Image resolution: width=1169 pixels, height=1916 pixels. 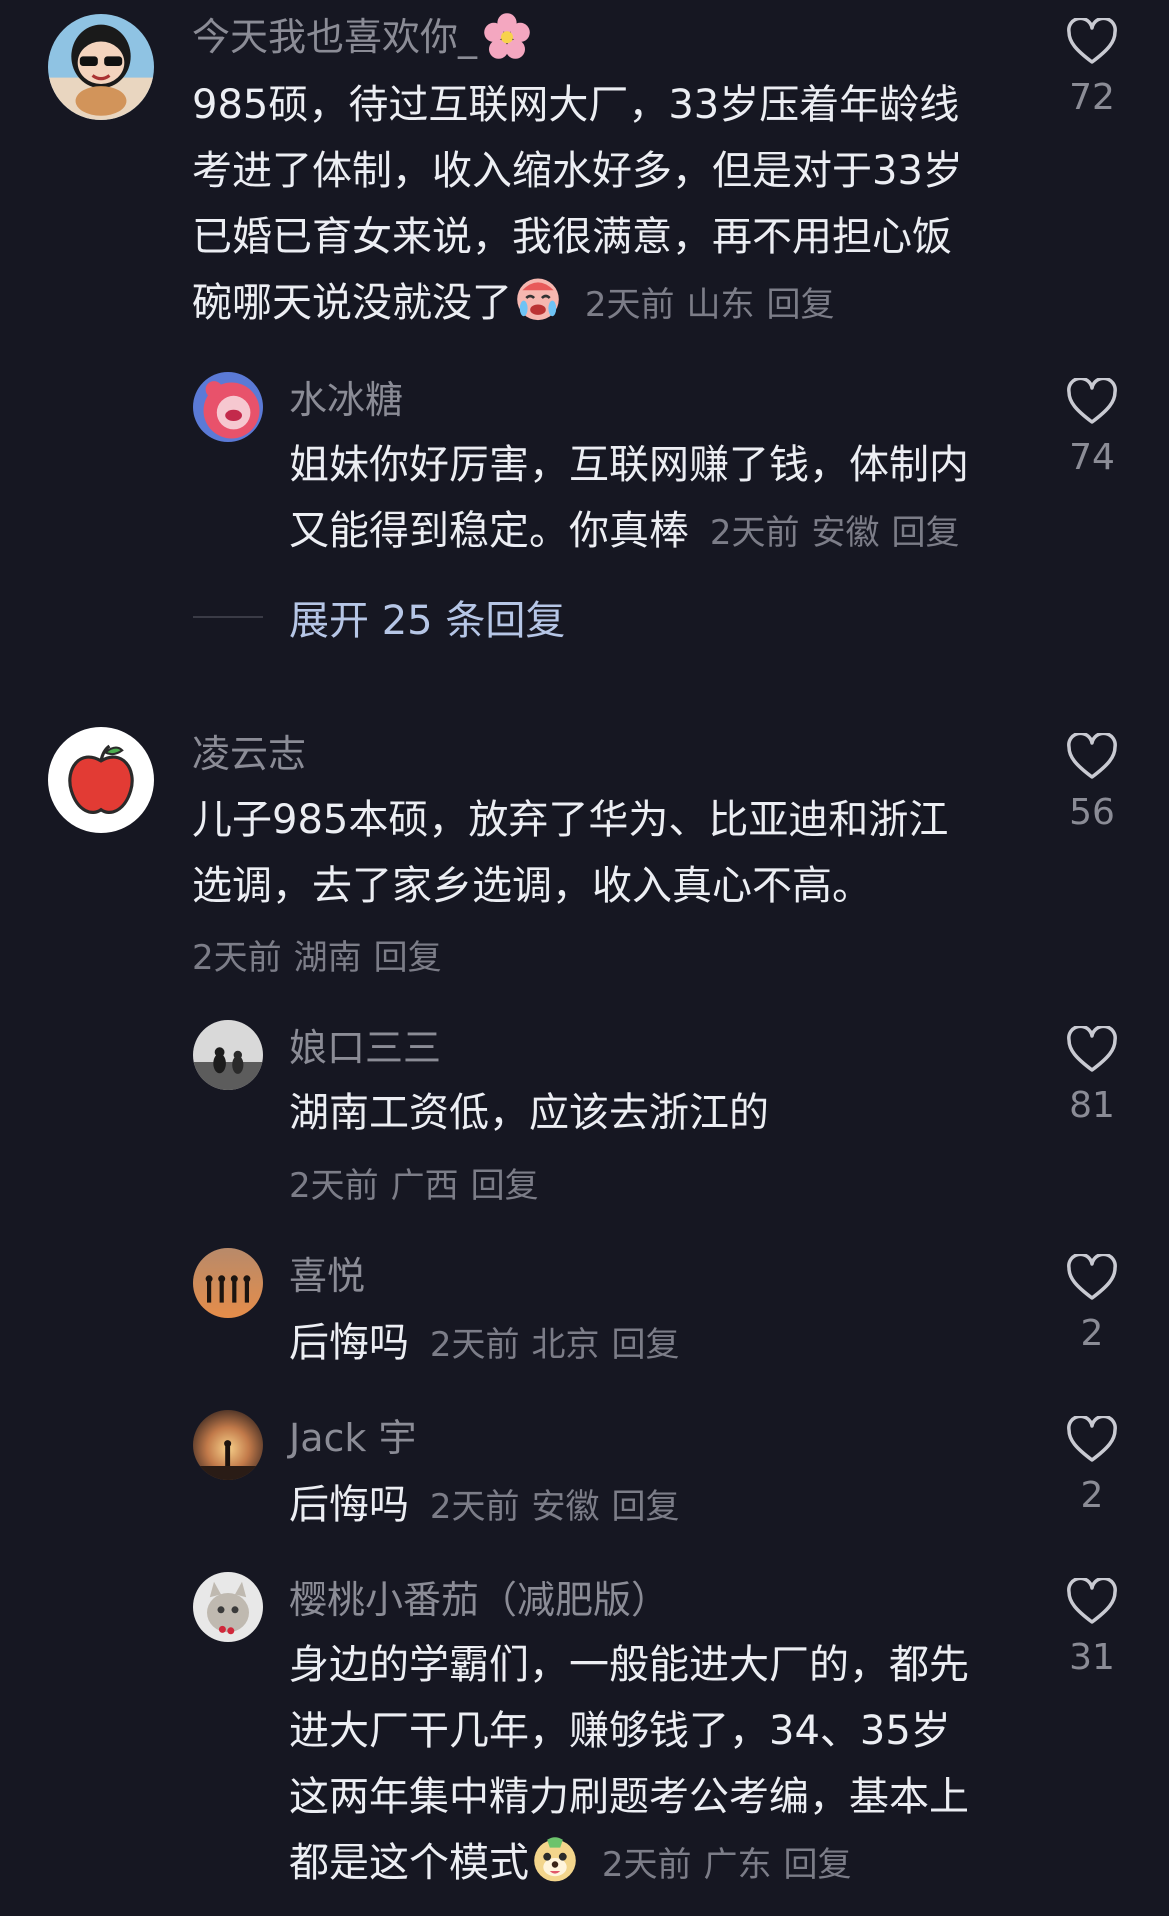 I want to click on comment-meta: 2天前 山东 回复, so click(x=709, y=305).